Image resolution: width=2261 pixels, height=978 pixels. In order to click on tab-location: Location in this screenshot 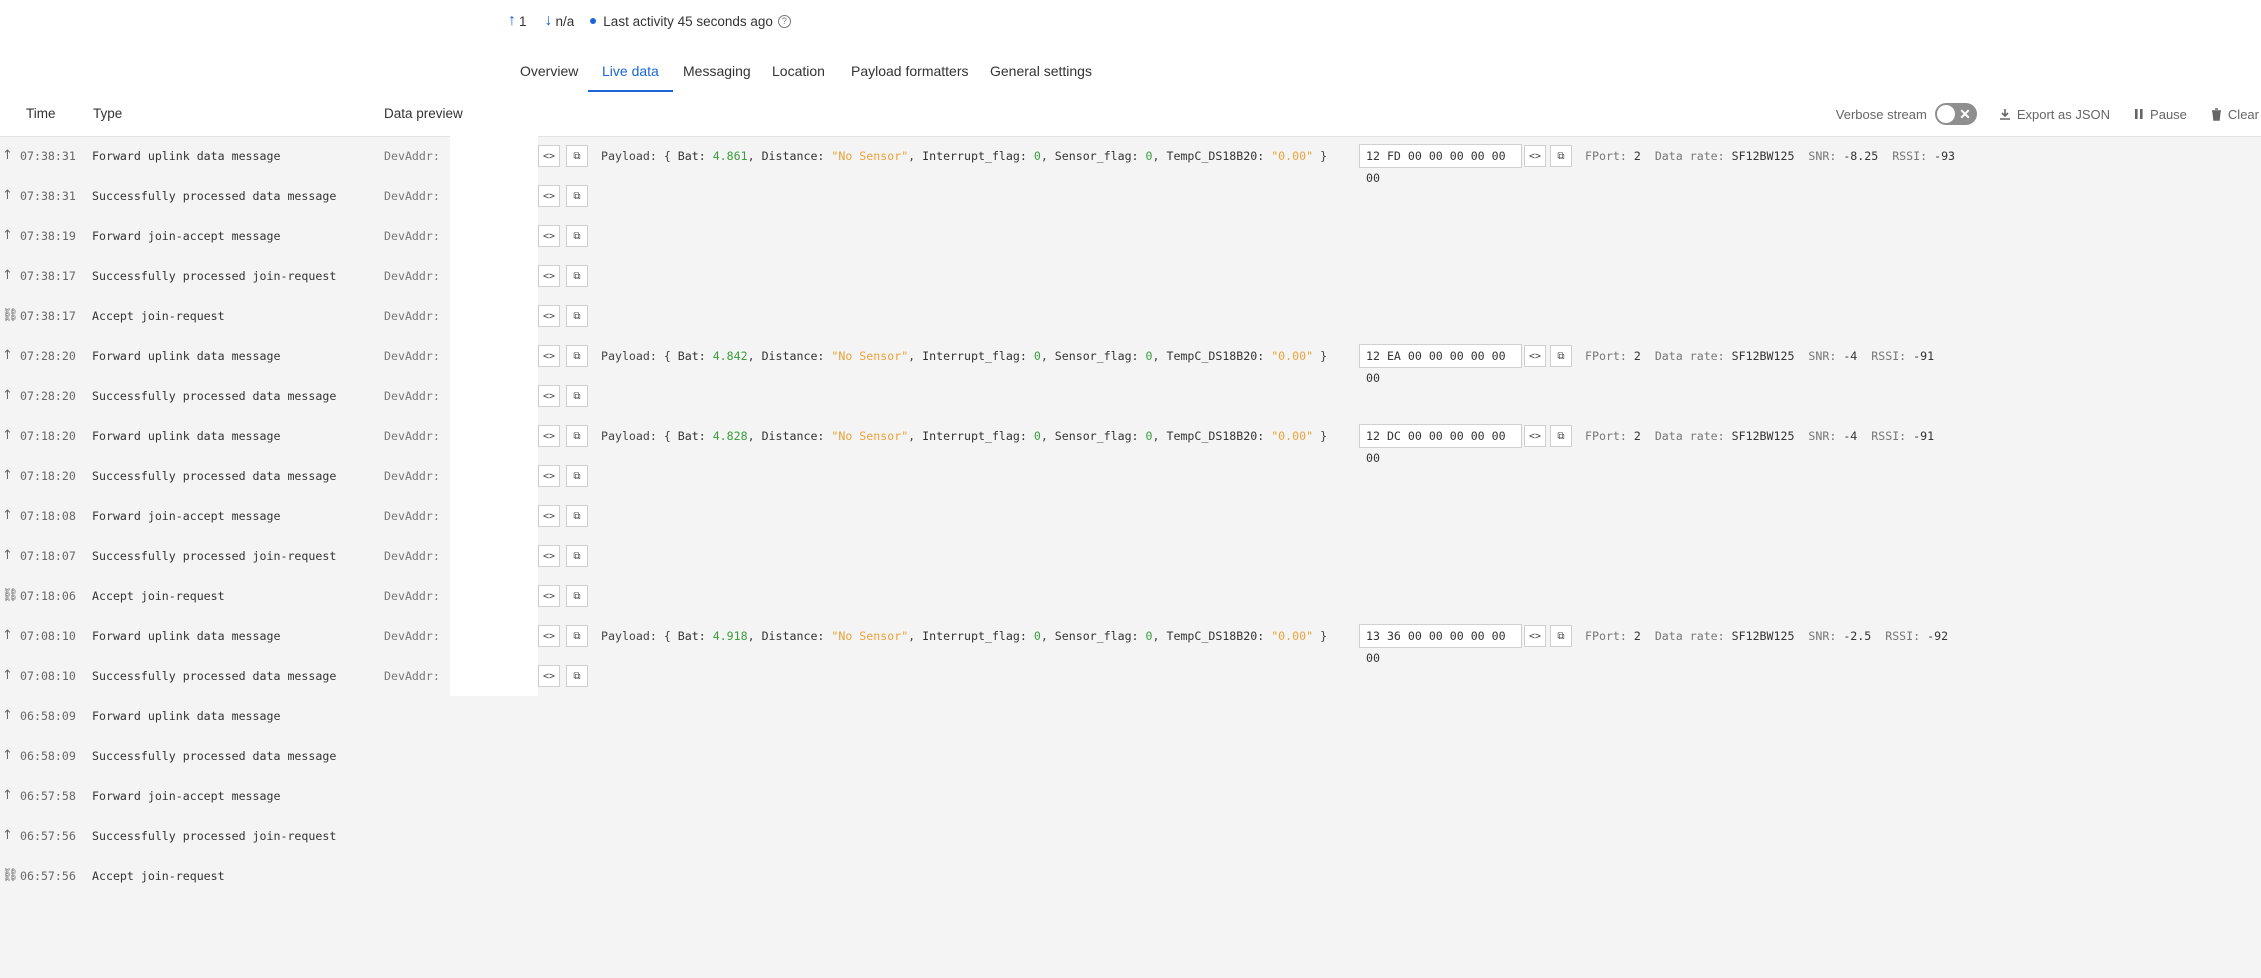, I will do `click(798, 75)`.